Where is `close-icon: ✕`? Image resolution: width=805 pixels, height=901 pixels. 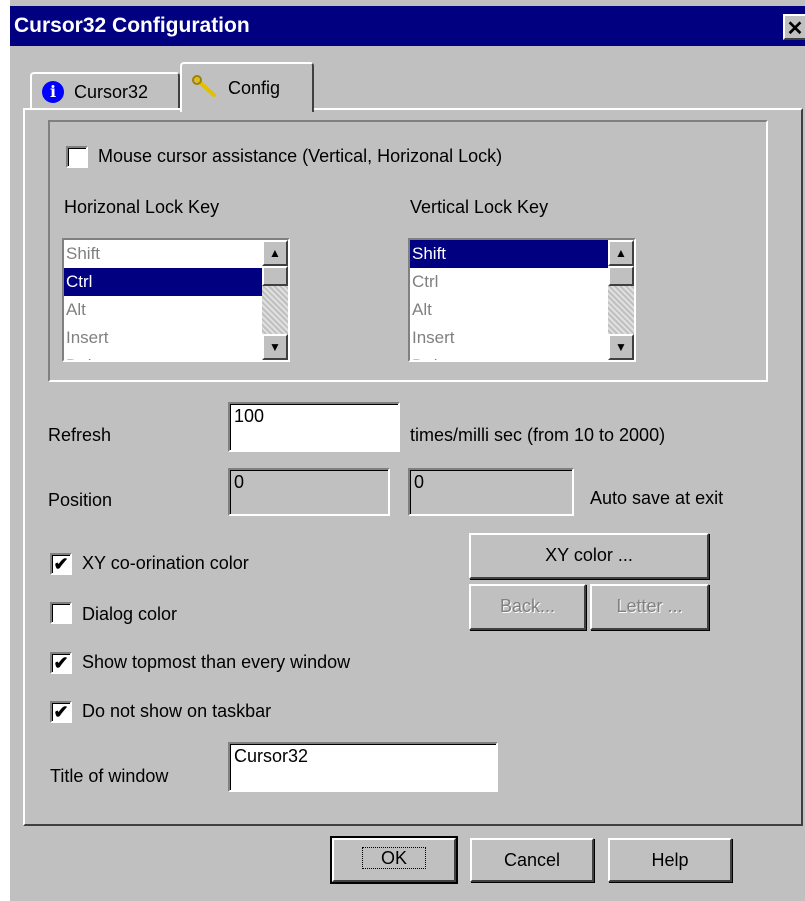 close-icon: ✕ is located at coordinates (795, 29).